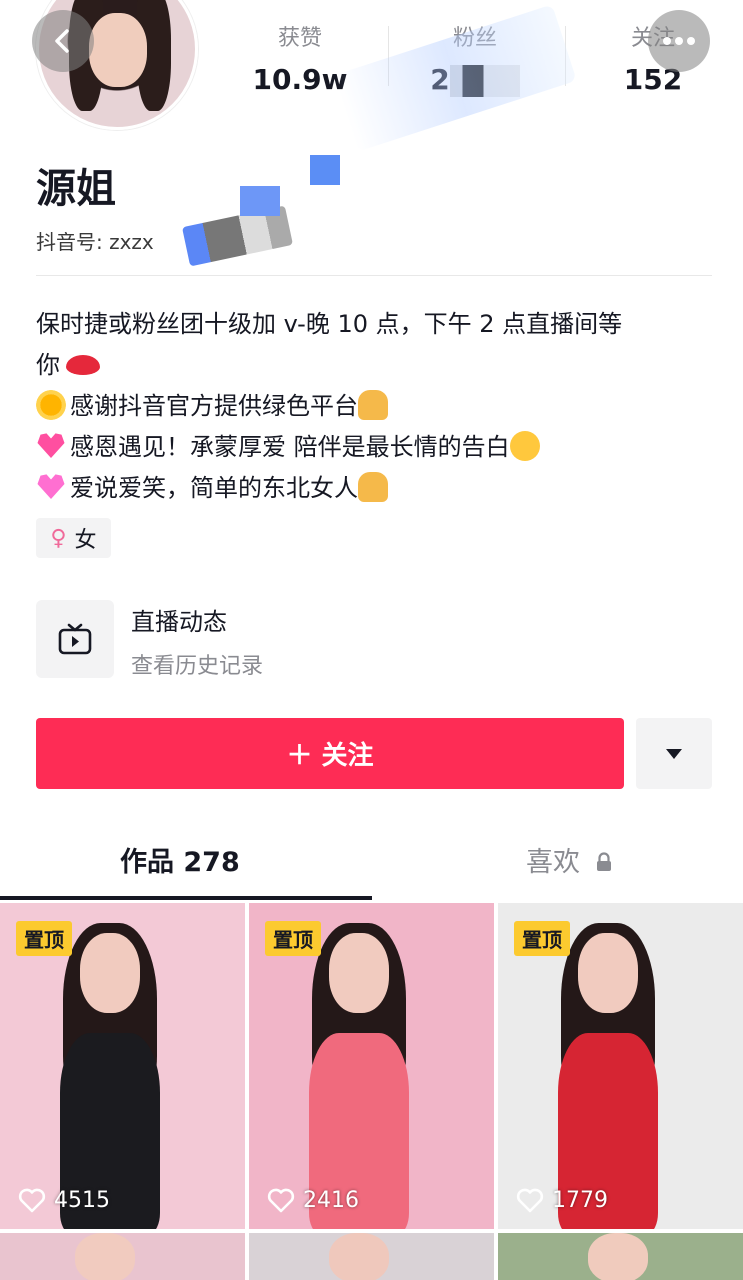 The width and height of the screenshot is (743, 1280). I want to click on bio-line: 保时捷或粉丝团十级加 v-晚 10 点，下午 2 点直播间等, so click(376, 324).